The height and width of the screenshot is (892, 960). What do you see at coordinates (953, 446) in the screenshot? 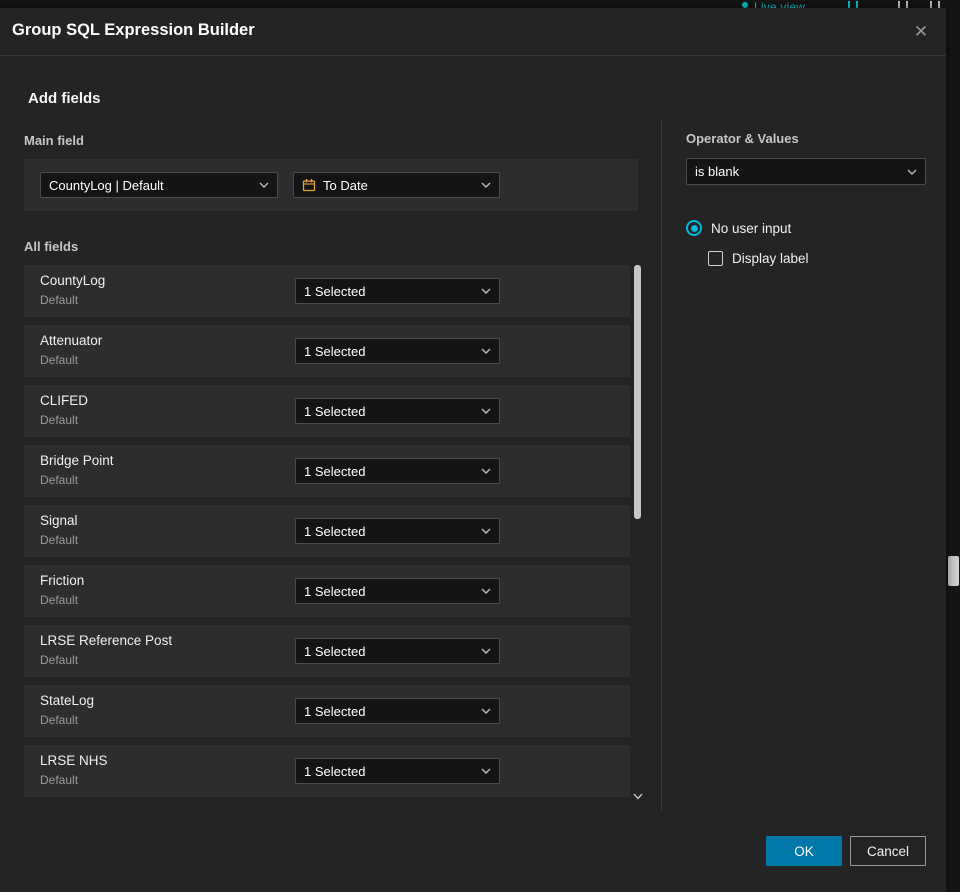
I see `background-app-right-strip` at bounding box center [953, 446].